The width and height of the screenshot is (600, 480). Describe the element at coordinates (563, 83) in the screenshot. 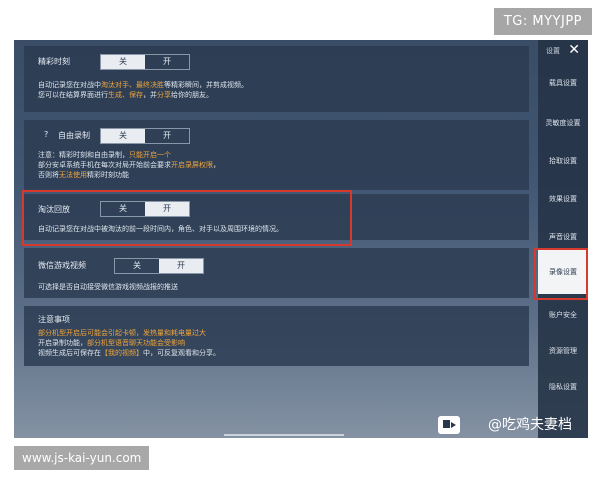

I see `sidebar-item-vehicle: 载具设置` at that location.